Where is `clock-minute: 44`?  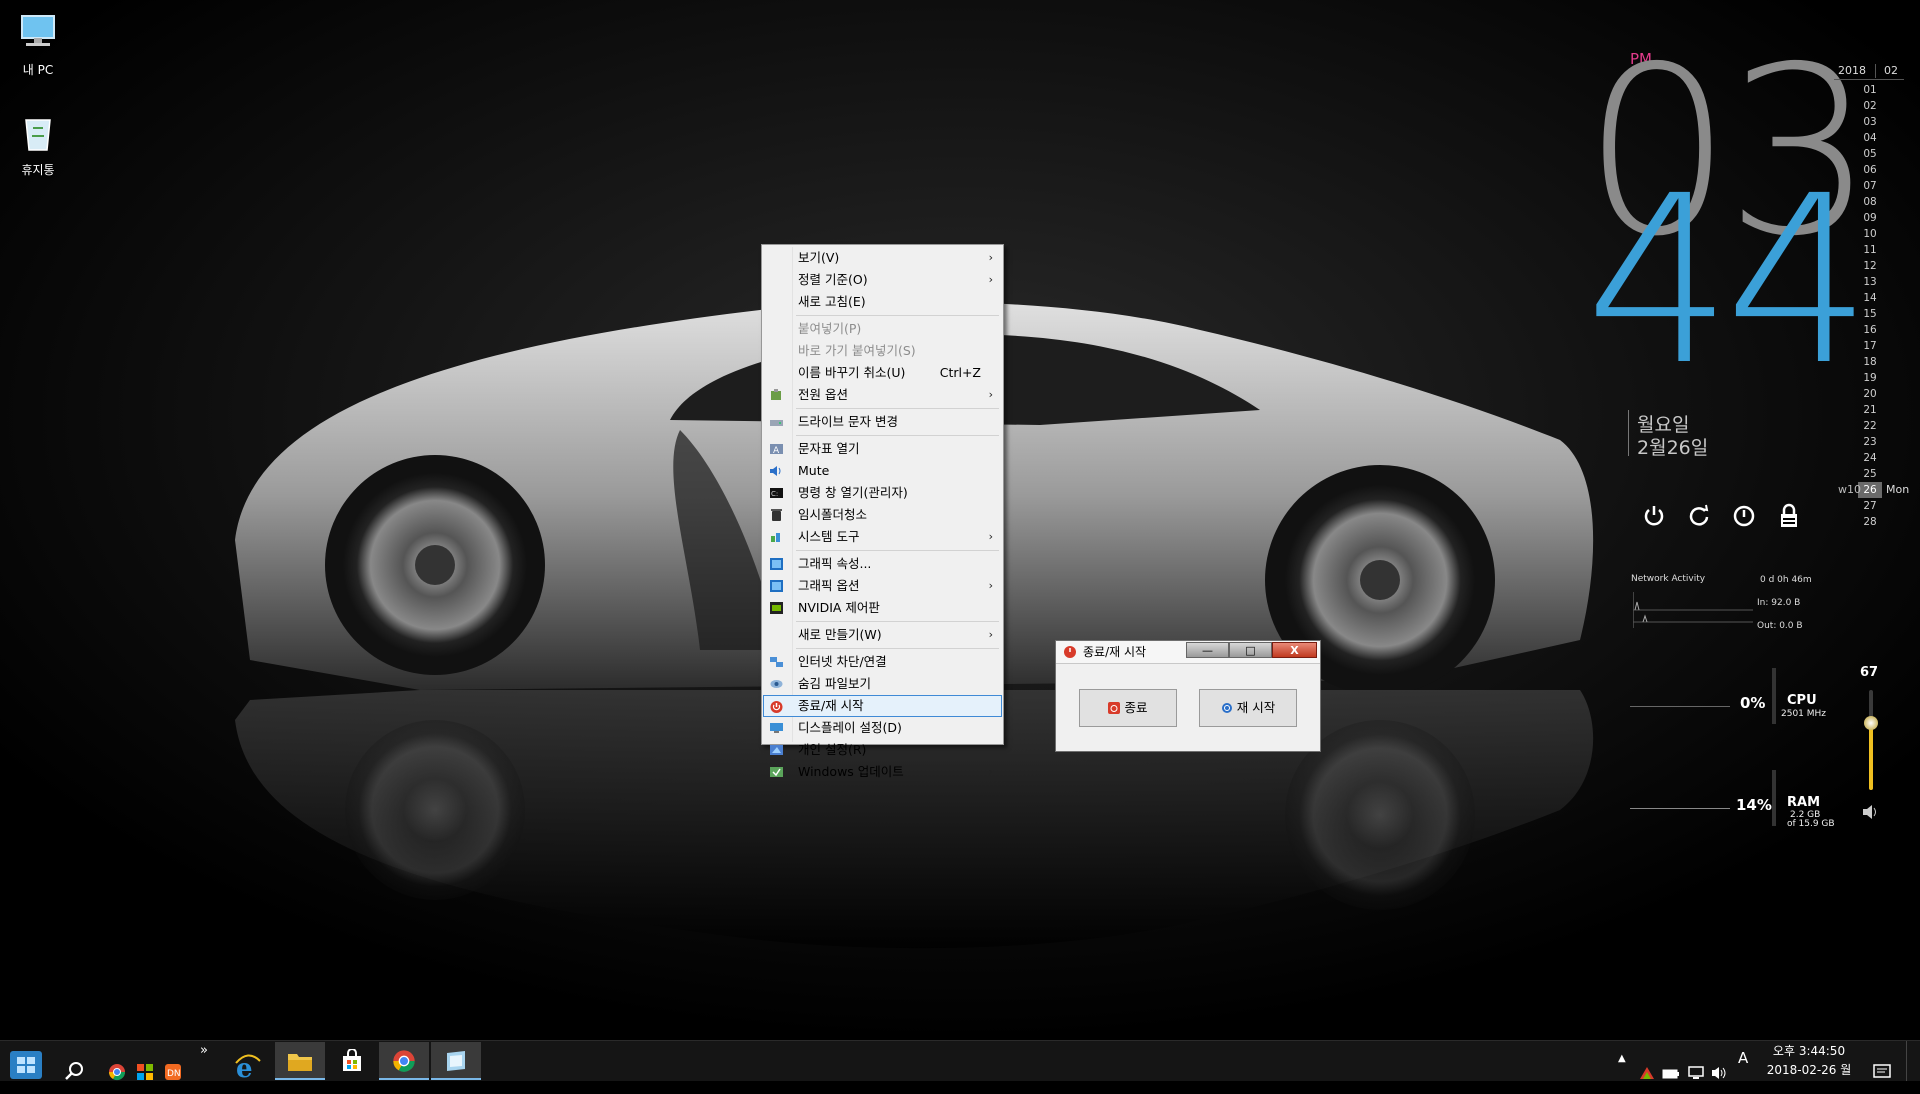
clock-minute: 44 is located at coordinates (1728, 281).